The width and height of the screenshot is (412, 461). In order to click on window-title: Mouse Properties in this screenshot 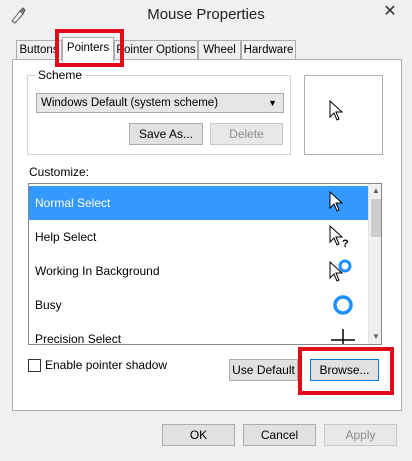, I will do `click(206, 14)`.